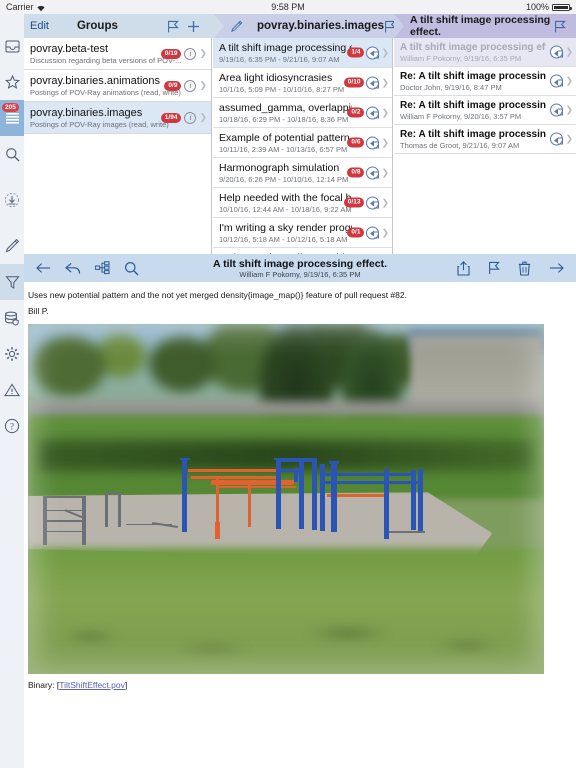 The height and width of the screenshot is (768, 576). I want to click on sidebar-item-database, so click(12, 318).